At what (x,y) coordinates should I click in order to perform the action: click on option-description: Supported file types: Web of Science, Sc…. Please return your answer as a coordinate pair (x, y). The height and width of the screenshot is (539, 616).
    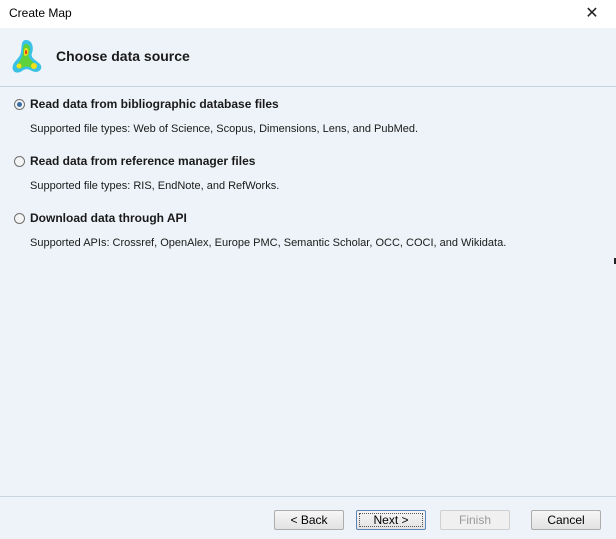
    Looking at the image, I should click on (224, 129).